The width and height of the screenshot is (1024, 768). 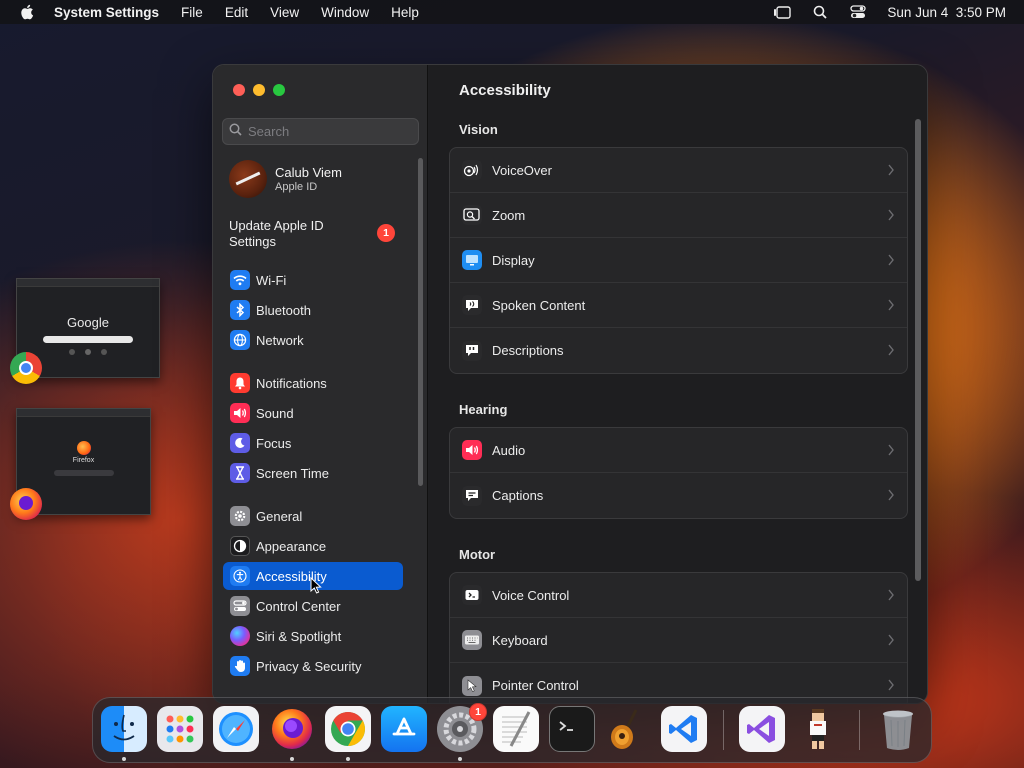 I want to click on avatar, so click(x=248, y=179).